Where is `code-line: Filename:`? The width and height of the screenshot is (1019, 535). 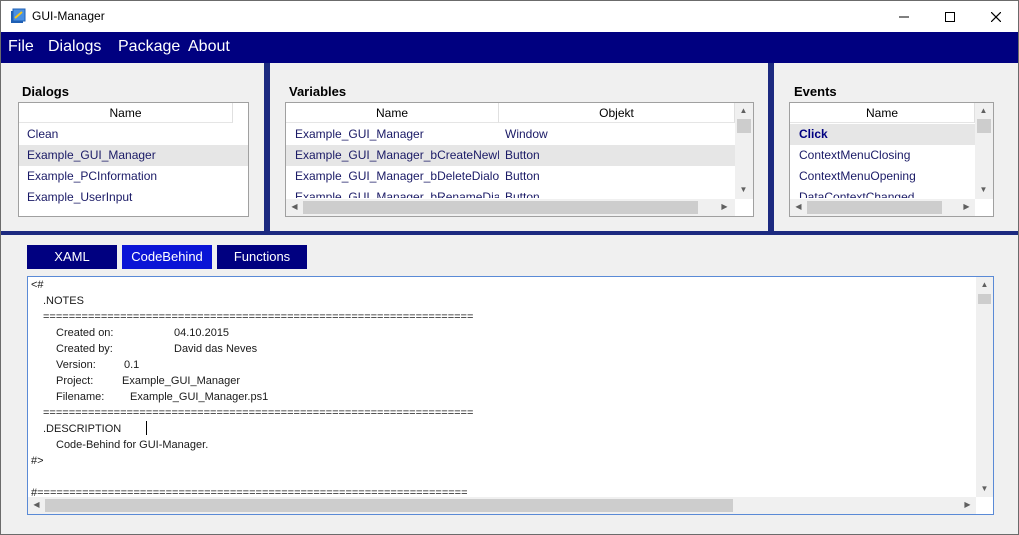
code-line: Filename: is located at coordinates (80, 397).